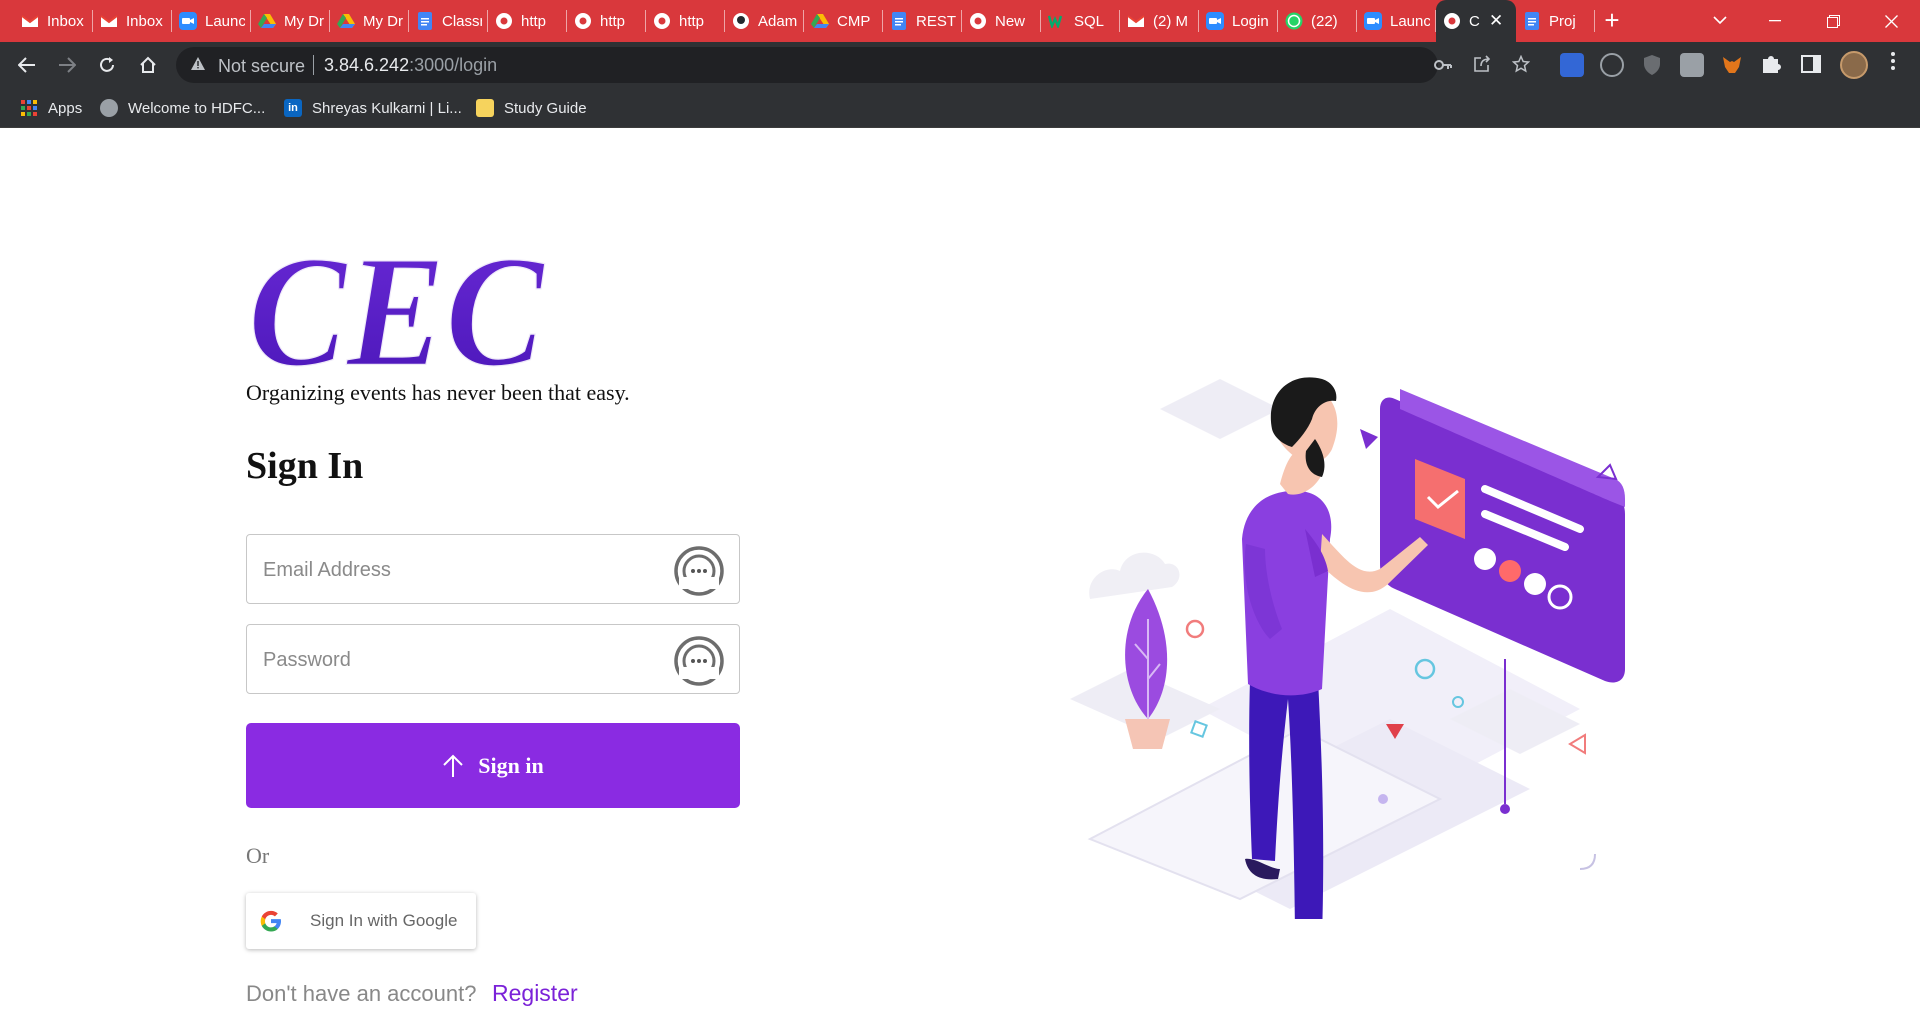 The image size is (1920, 1020). What do you see at coordinates (1482, 66) in the screenshot?
I see `share-icon` at bounding box center [1482, 66].